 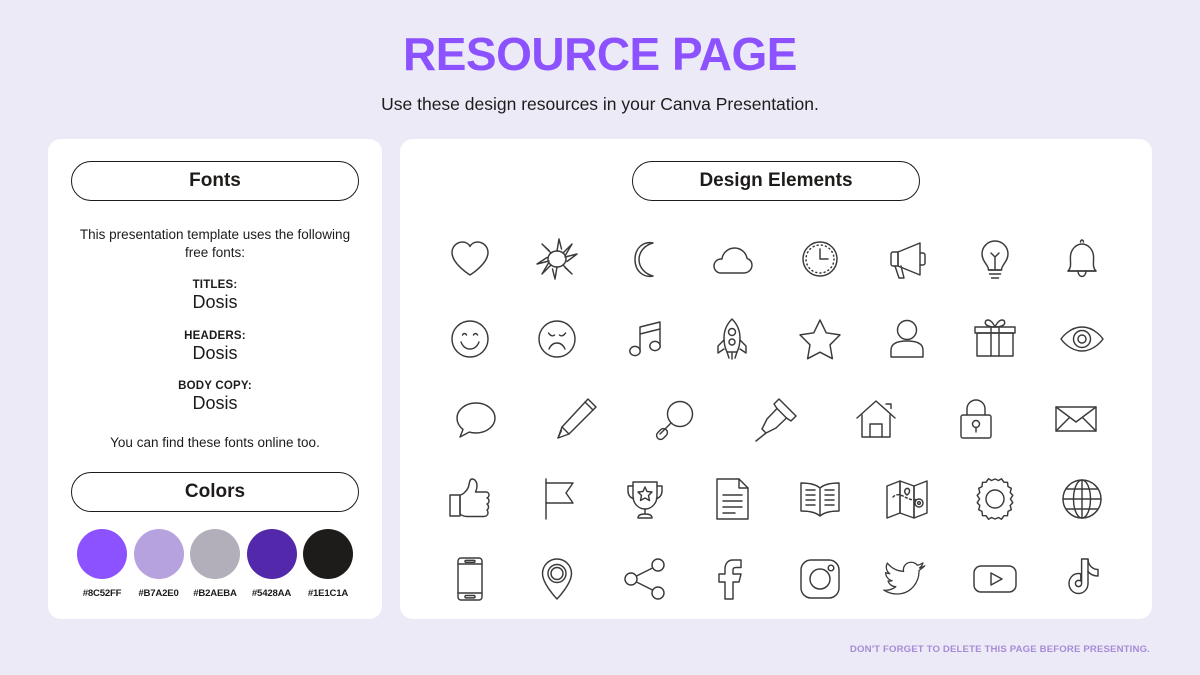 I want to click on open-book-icon, so click(x=820, y=499).